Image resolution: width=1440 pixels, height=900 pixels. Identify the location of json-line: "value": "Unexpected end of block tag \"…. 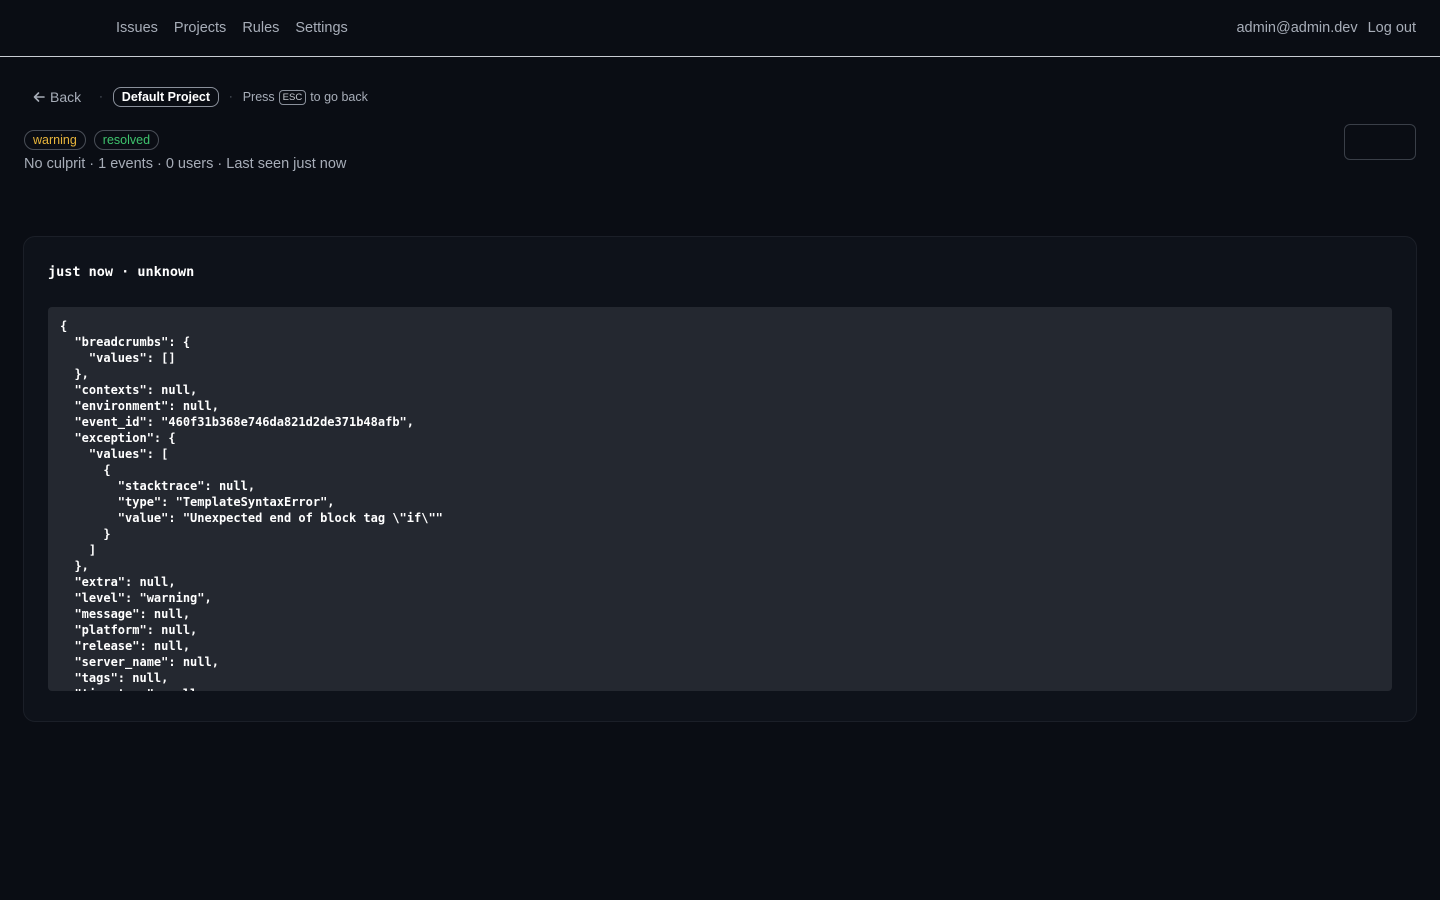
(251, 518).